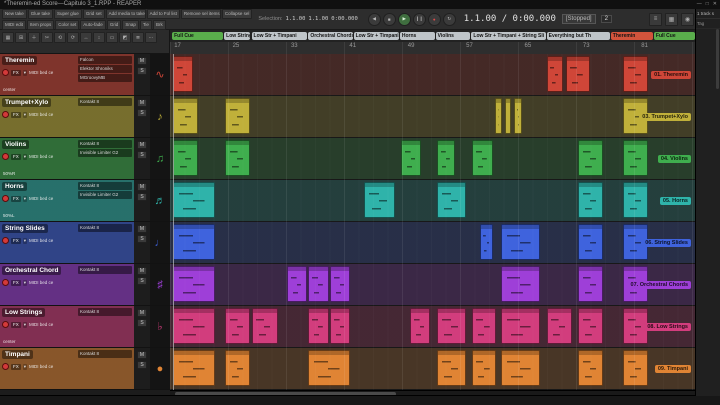 Image resolution: width=720 pixels, height=405 pixels. Describe the element at coordinates (715, 4) in the screenshot. I see `close-icon: ✕` at that location.